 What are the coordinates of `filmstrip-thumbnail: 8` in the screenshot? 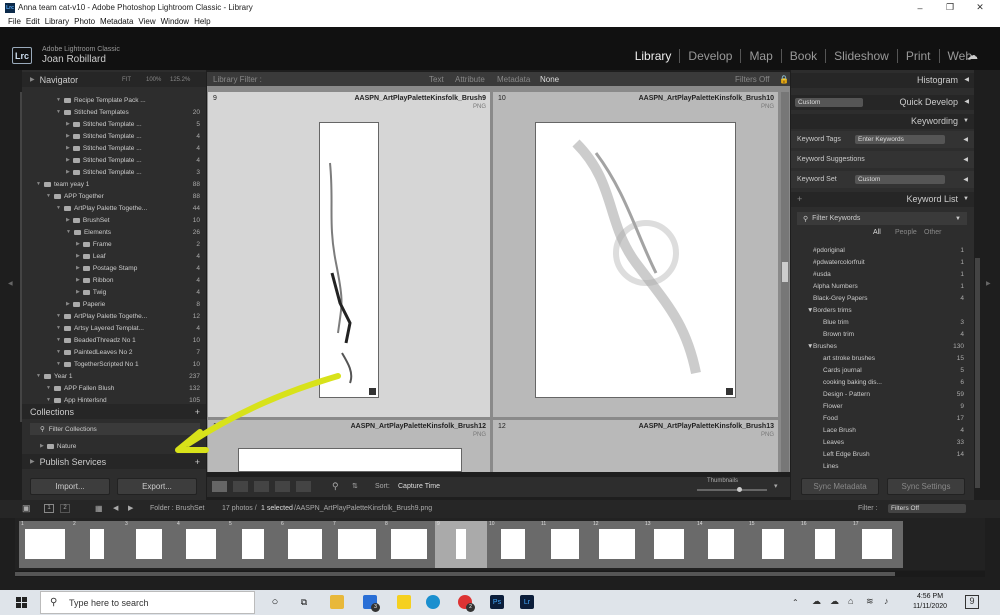 It's located at (409, 544).